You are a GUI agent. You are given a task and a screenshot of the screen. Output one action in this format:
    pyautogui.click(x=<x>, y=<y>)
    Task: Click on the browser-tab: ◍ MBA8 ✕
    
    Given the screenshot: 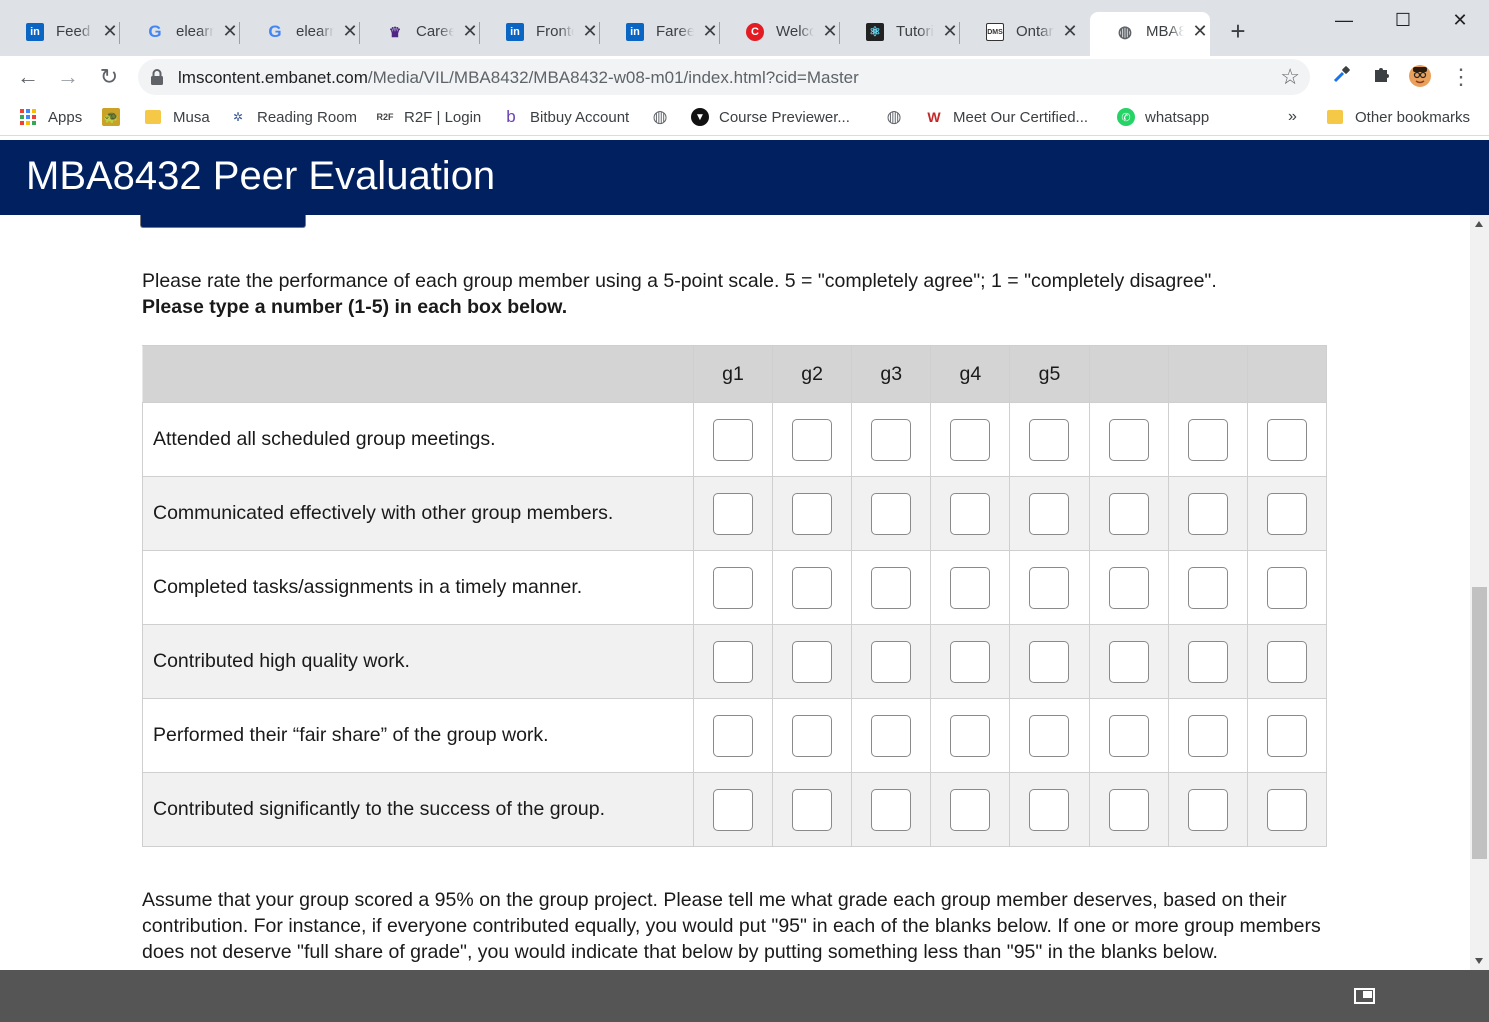 What is the action you would take?
    pyautogui.click(x=1150, y=34)
    